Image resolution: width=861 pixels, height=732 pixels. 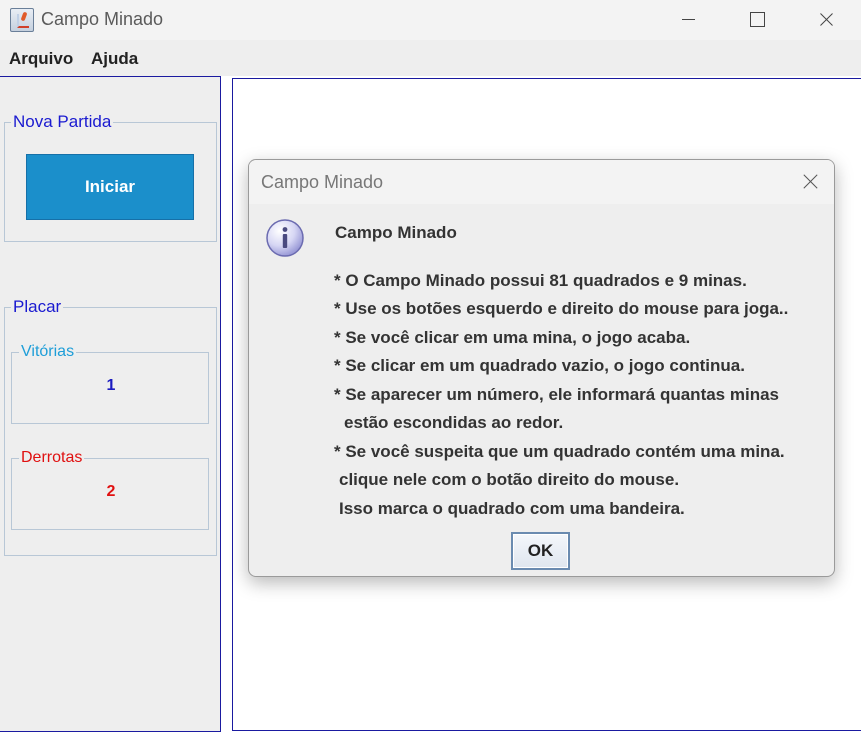 What do you see at coordinates (285, 238) in the screenshot?
I see `info-icon` at bounding box center [285, 238].